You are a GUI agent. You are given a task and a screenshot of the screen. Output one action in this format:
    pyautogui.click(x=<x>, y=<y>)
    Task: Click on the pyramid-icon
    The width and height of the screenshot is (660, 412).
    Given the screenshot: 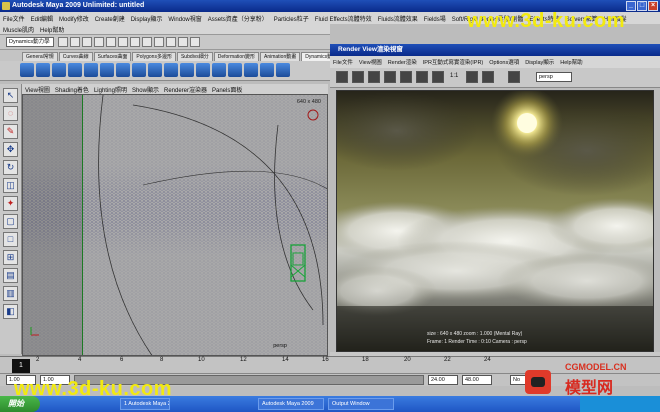 What is the action you would take?
    pyautogui.click(x=123, y=70)
    